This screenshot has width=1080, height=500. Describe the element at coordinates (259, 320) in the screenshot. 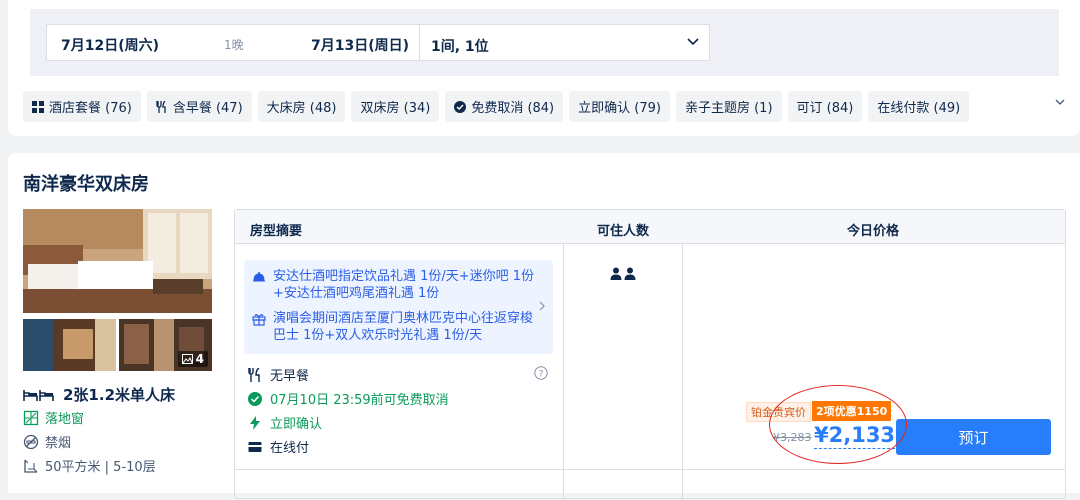

I see `gift-icon` at that location.